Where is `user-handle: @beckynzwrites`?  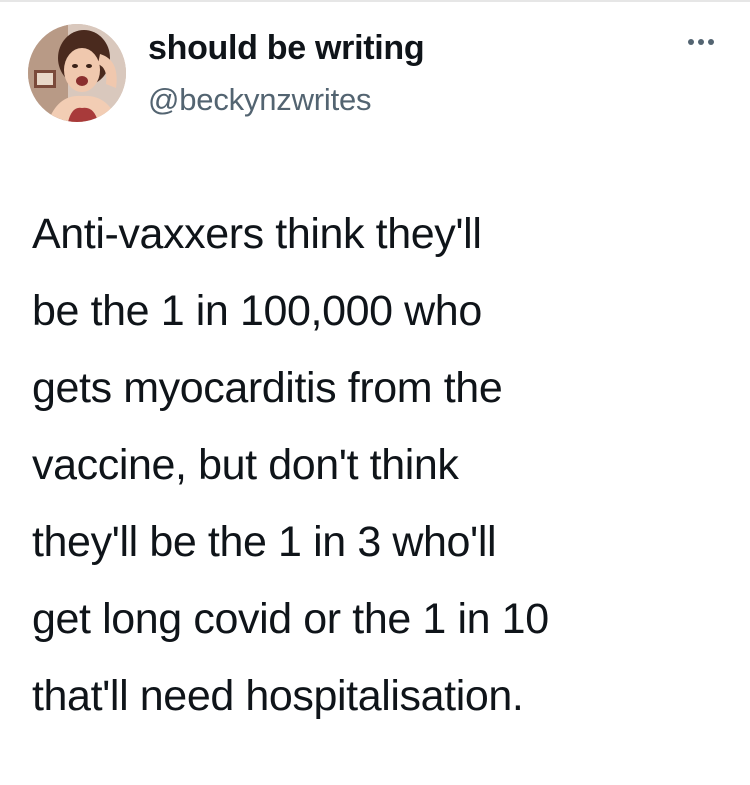
user-handle: @beckynzwrites is located at coordinates (409, 100).